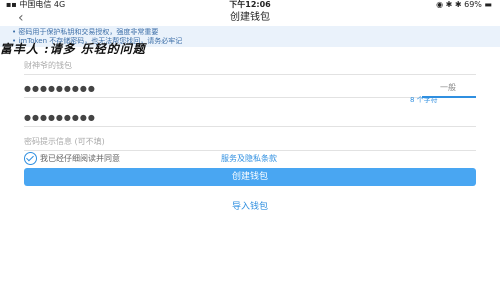 The height and width of the screenshot is (300, 500). I want to click on nav-bar: ‹ 创建钱包, so click(250, 18).